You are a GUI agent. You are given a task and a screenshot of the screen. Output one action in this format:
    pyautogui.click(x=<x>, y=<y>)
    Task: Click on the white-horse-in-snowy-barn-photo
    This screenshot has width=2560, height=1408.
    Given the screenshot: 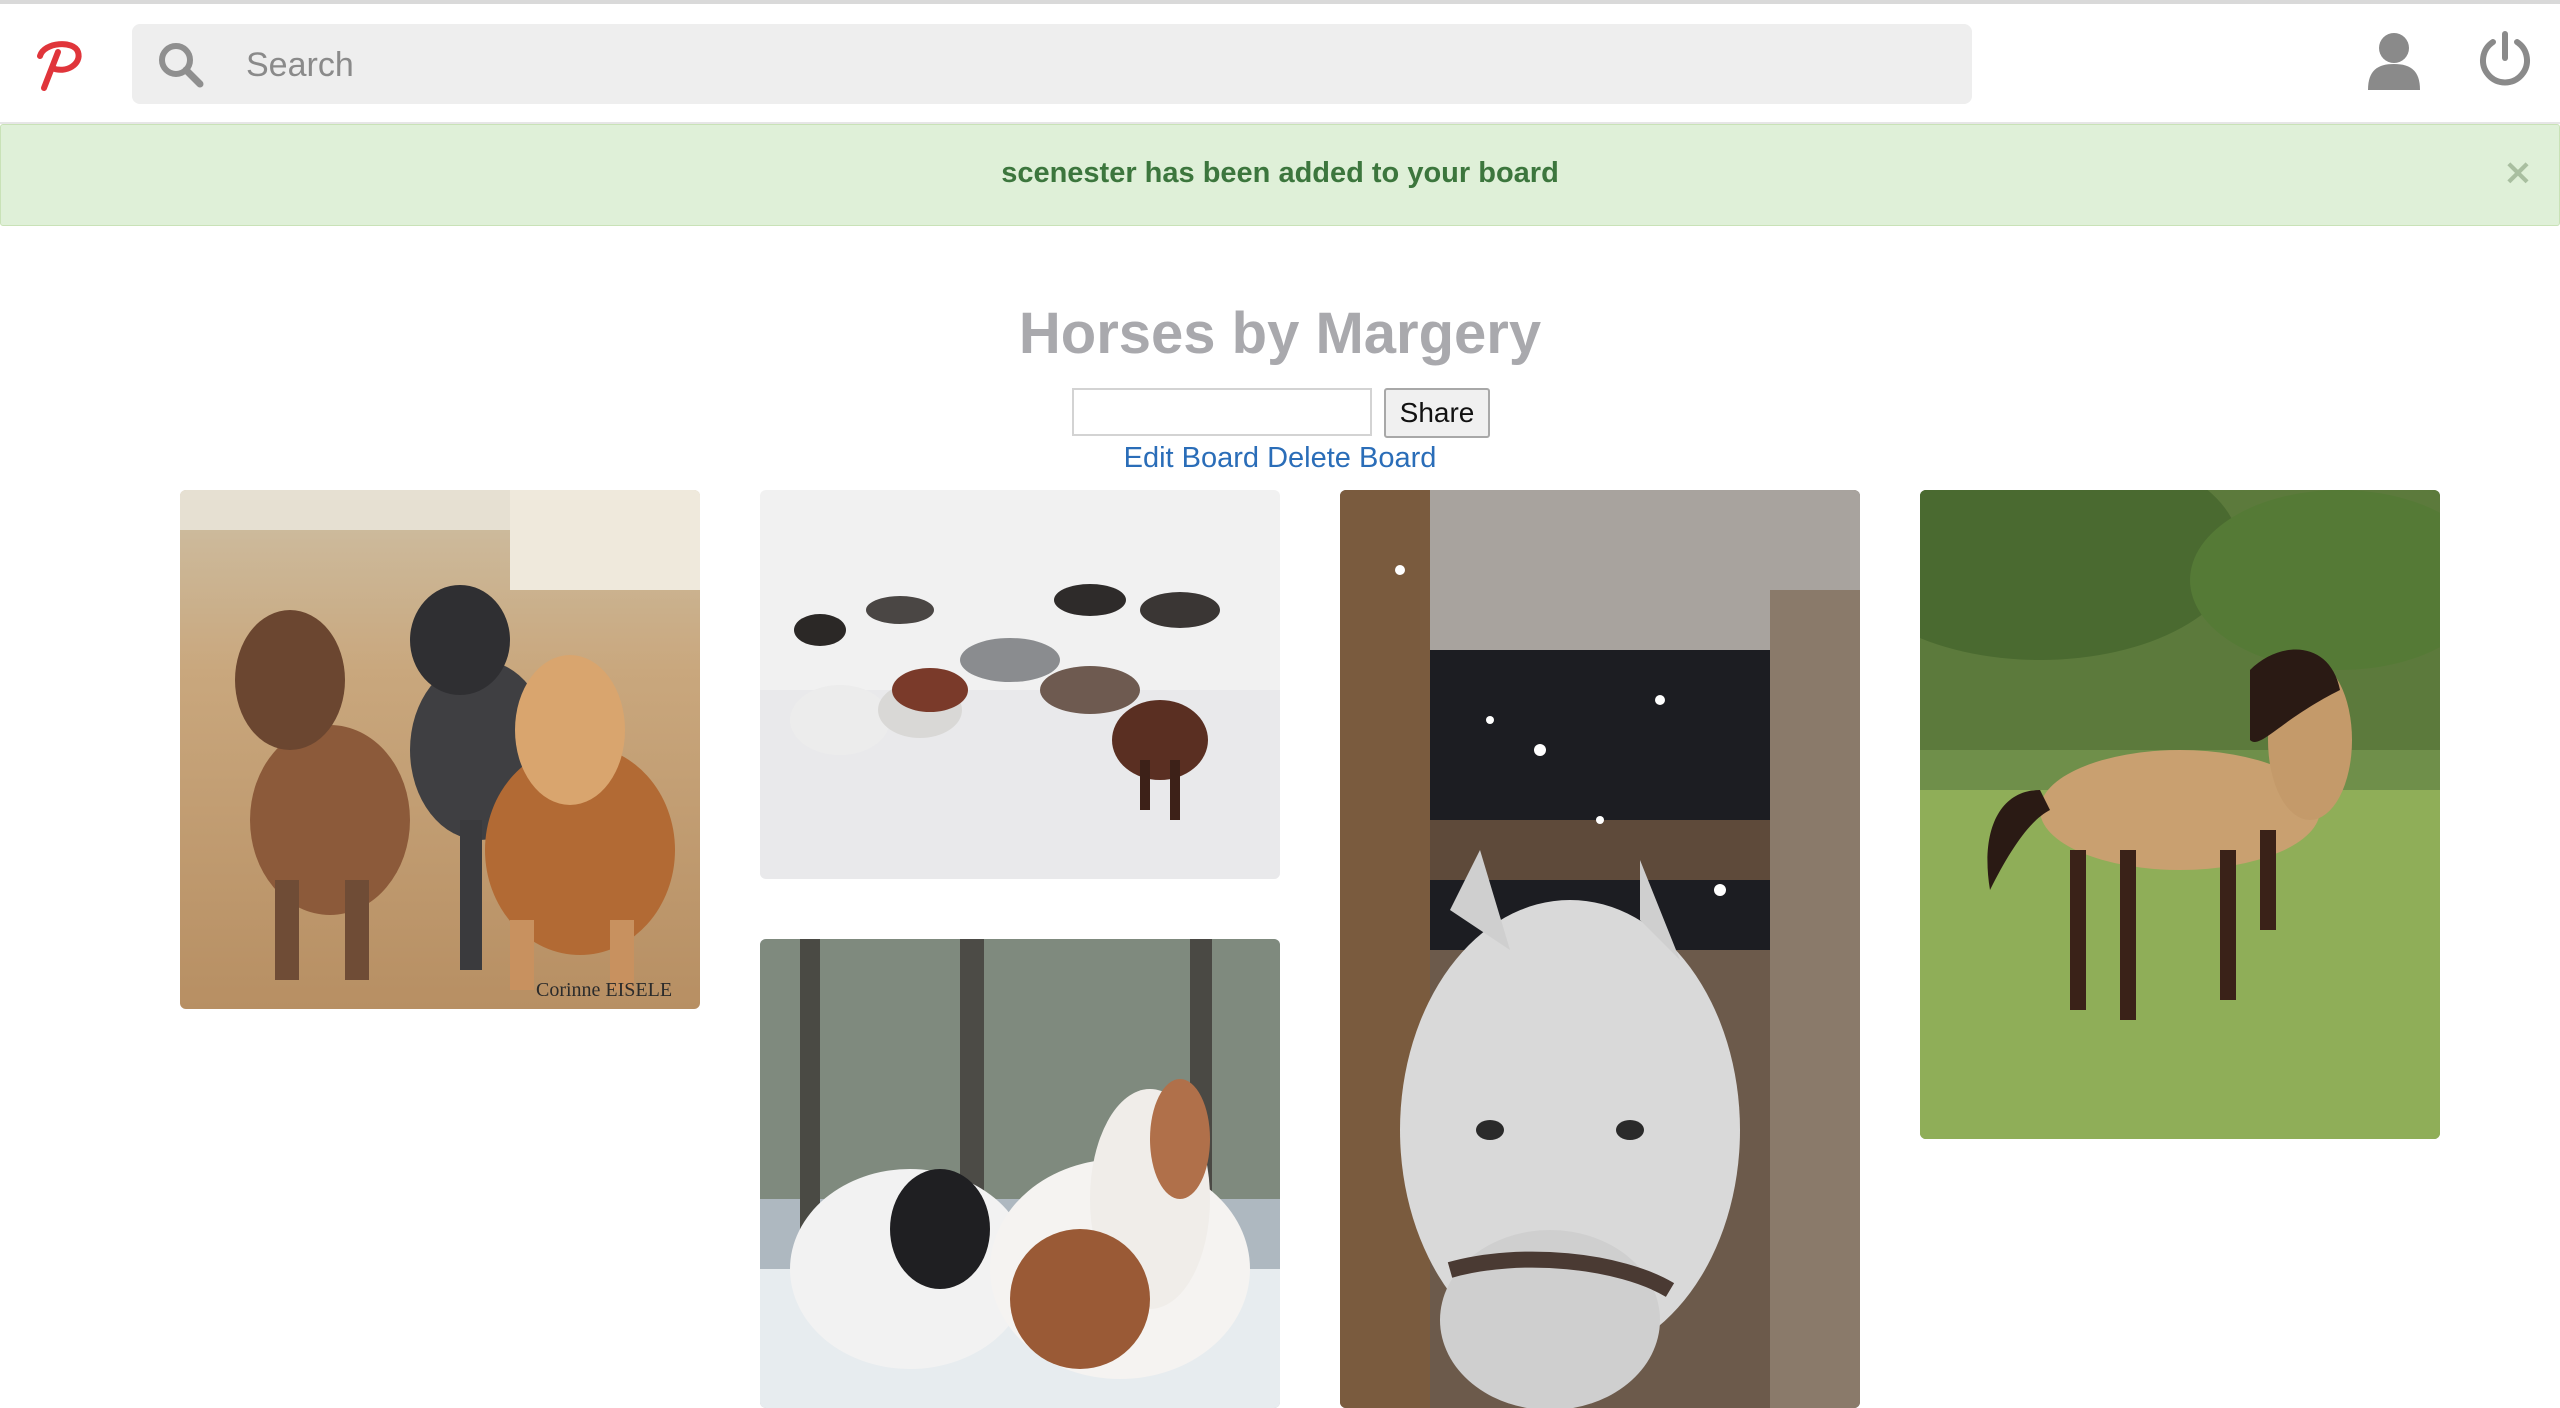 What is the action you would take?
    pyautogui.click(x=1600, y=949)
    